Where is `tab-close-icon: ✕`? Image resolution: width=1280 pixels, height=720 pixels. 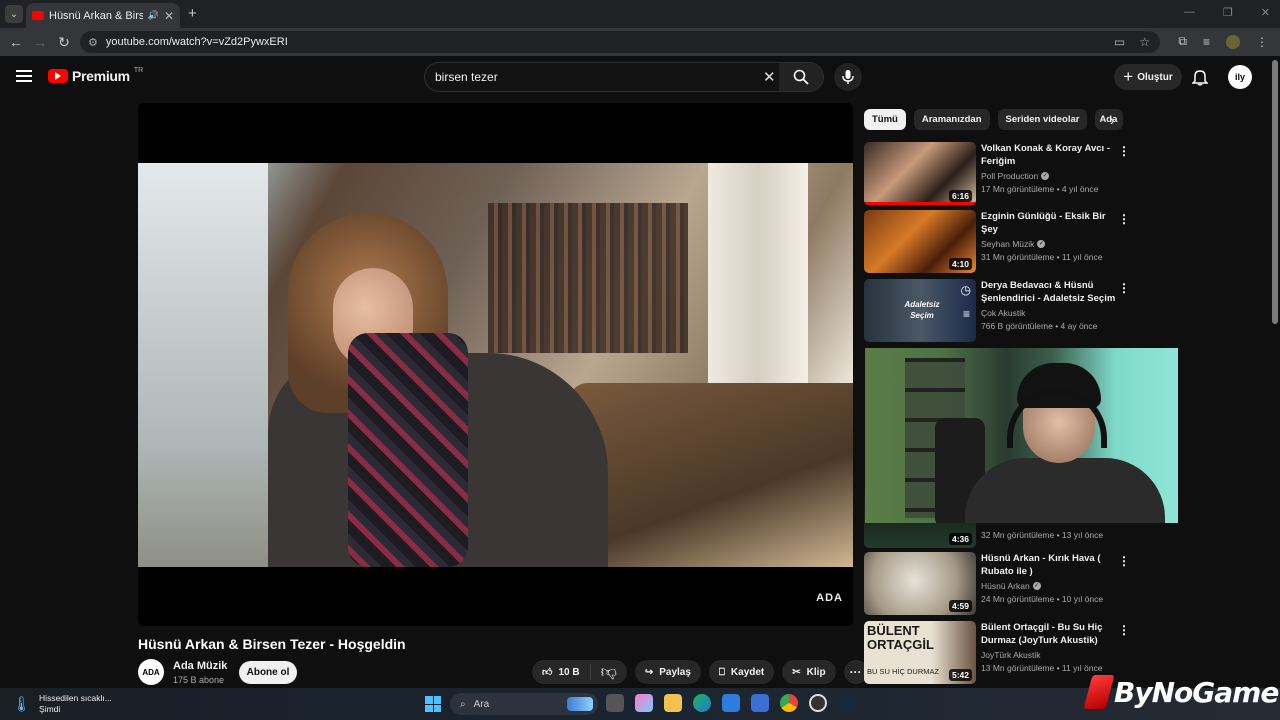 tab-close-icon: ✕ is located at coordinates (169, 16).